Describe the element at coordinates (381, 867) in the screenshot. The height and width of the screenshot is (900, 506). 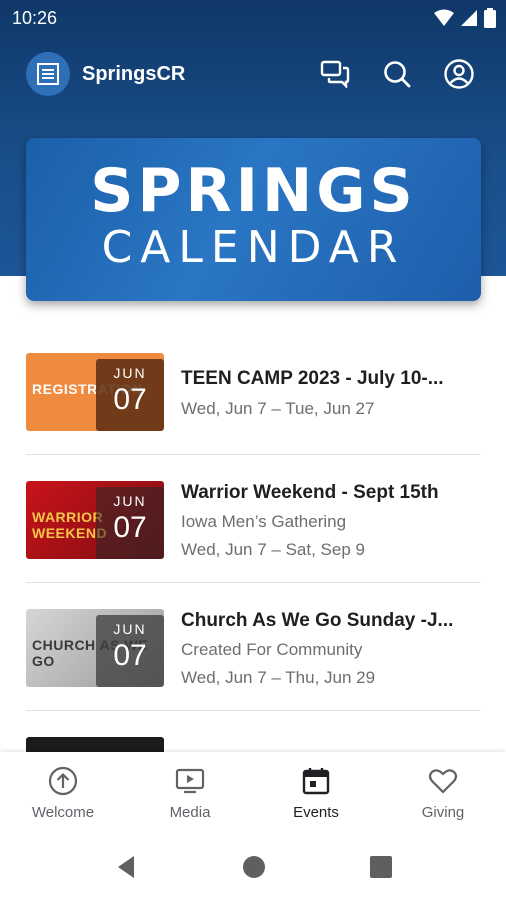
I see `recents-icon` at that location.